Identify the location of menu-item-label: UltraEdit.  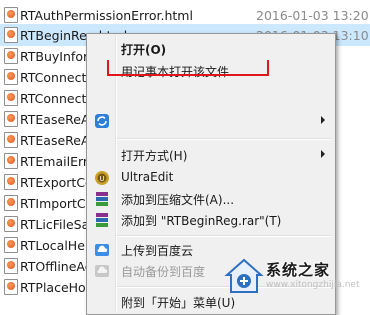
(147, 177).